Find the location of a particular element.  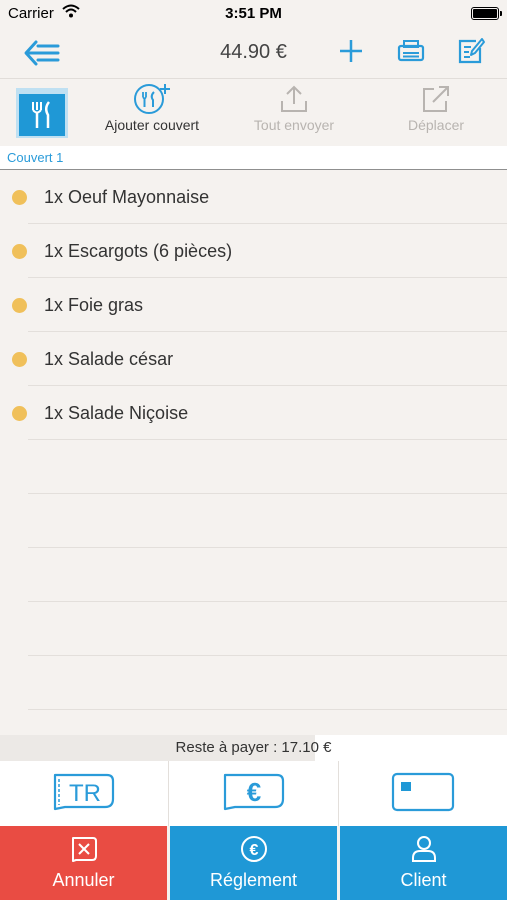

cash-button: € is located at coordinates (254, 793).